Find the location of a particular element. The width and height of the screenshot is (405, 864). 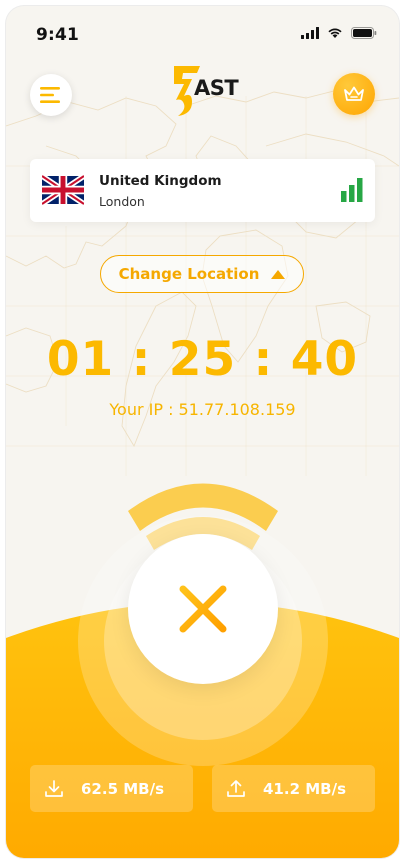

close-icon is located at coordinates (203, 609).